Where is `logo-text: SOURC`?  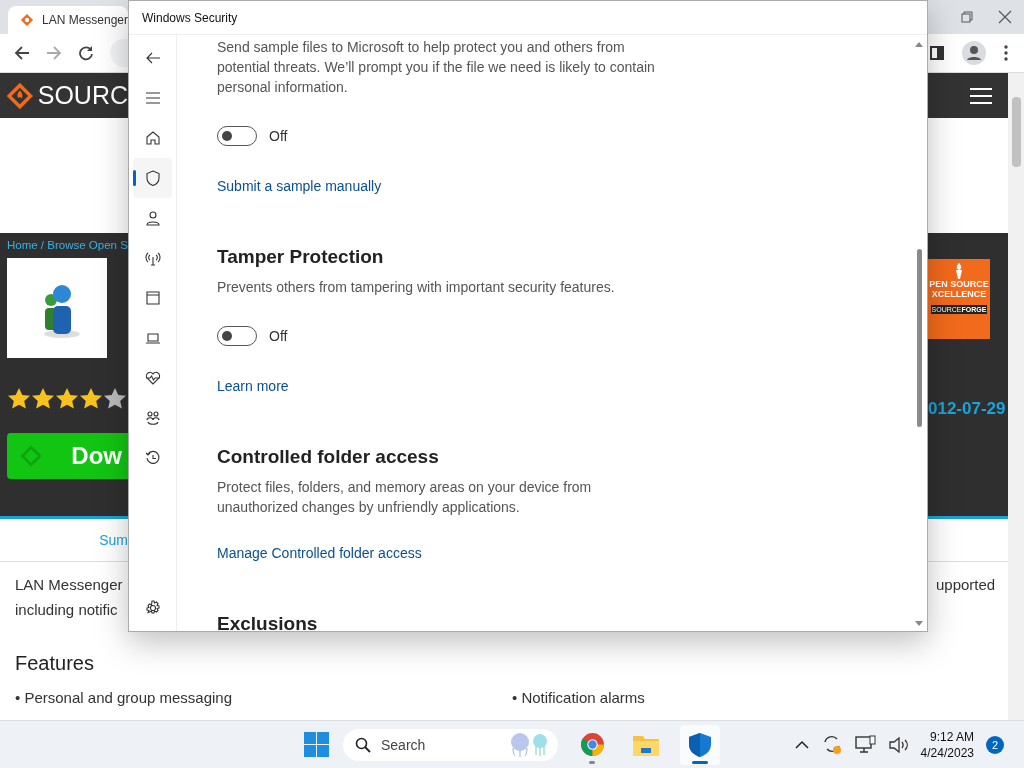 logo-text: SOURC is located at coordinates (82, 95).